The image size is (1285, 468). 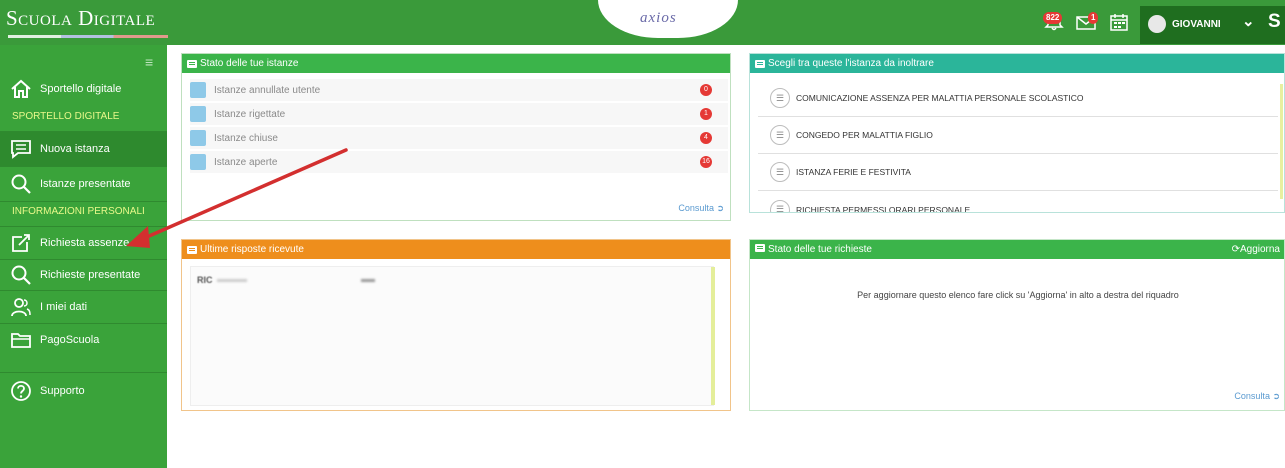 I want to click on annotation-arrow, so click(x=237, y=198).